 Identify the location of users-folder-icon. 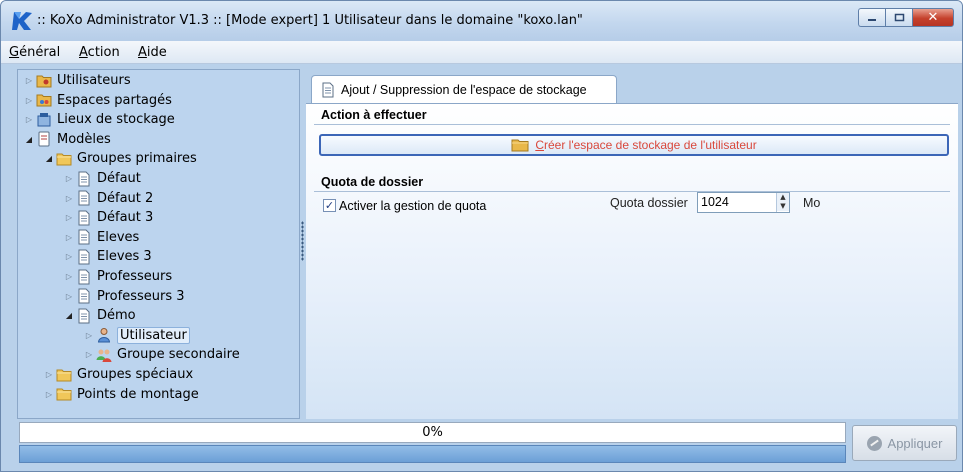
(44, 81).